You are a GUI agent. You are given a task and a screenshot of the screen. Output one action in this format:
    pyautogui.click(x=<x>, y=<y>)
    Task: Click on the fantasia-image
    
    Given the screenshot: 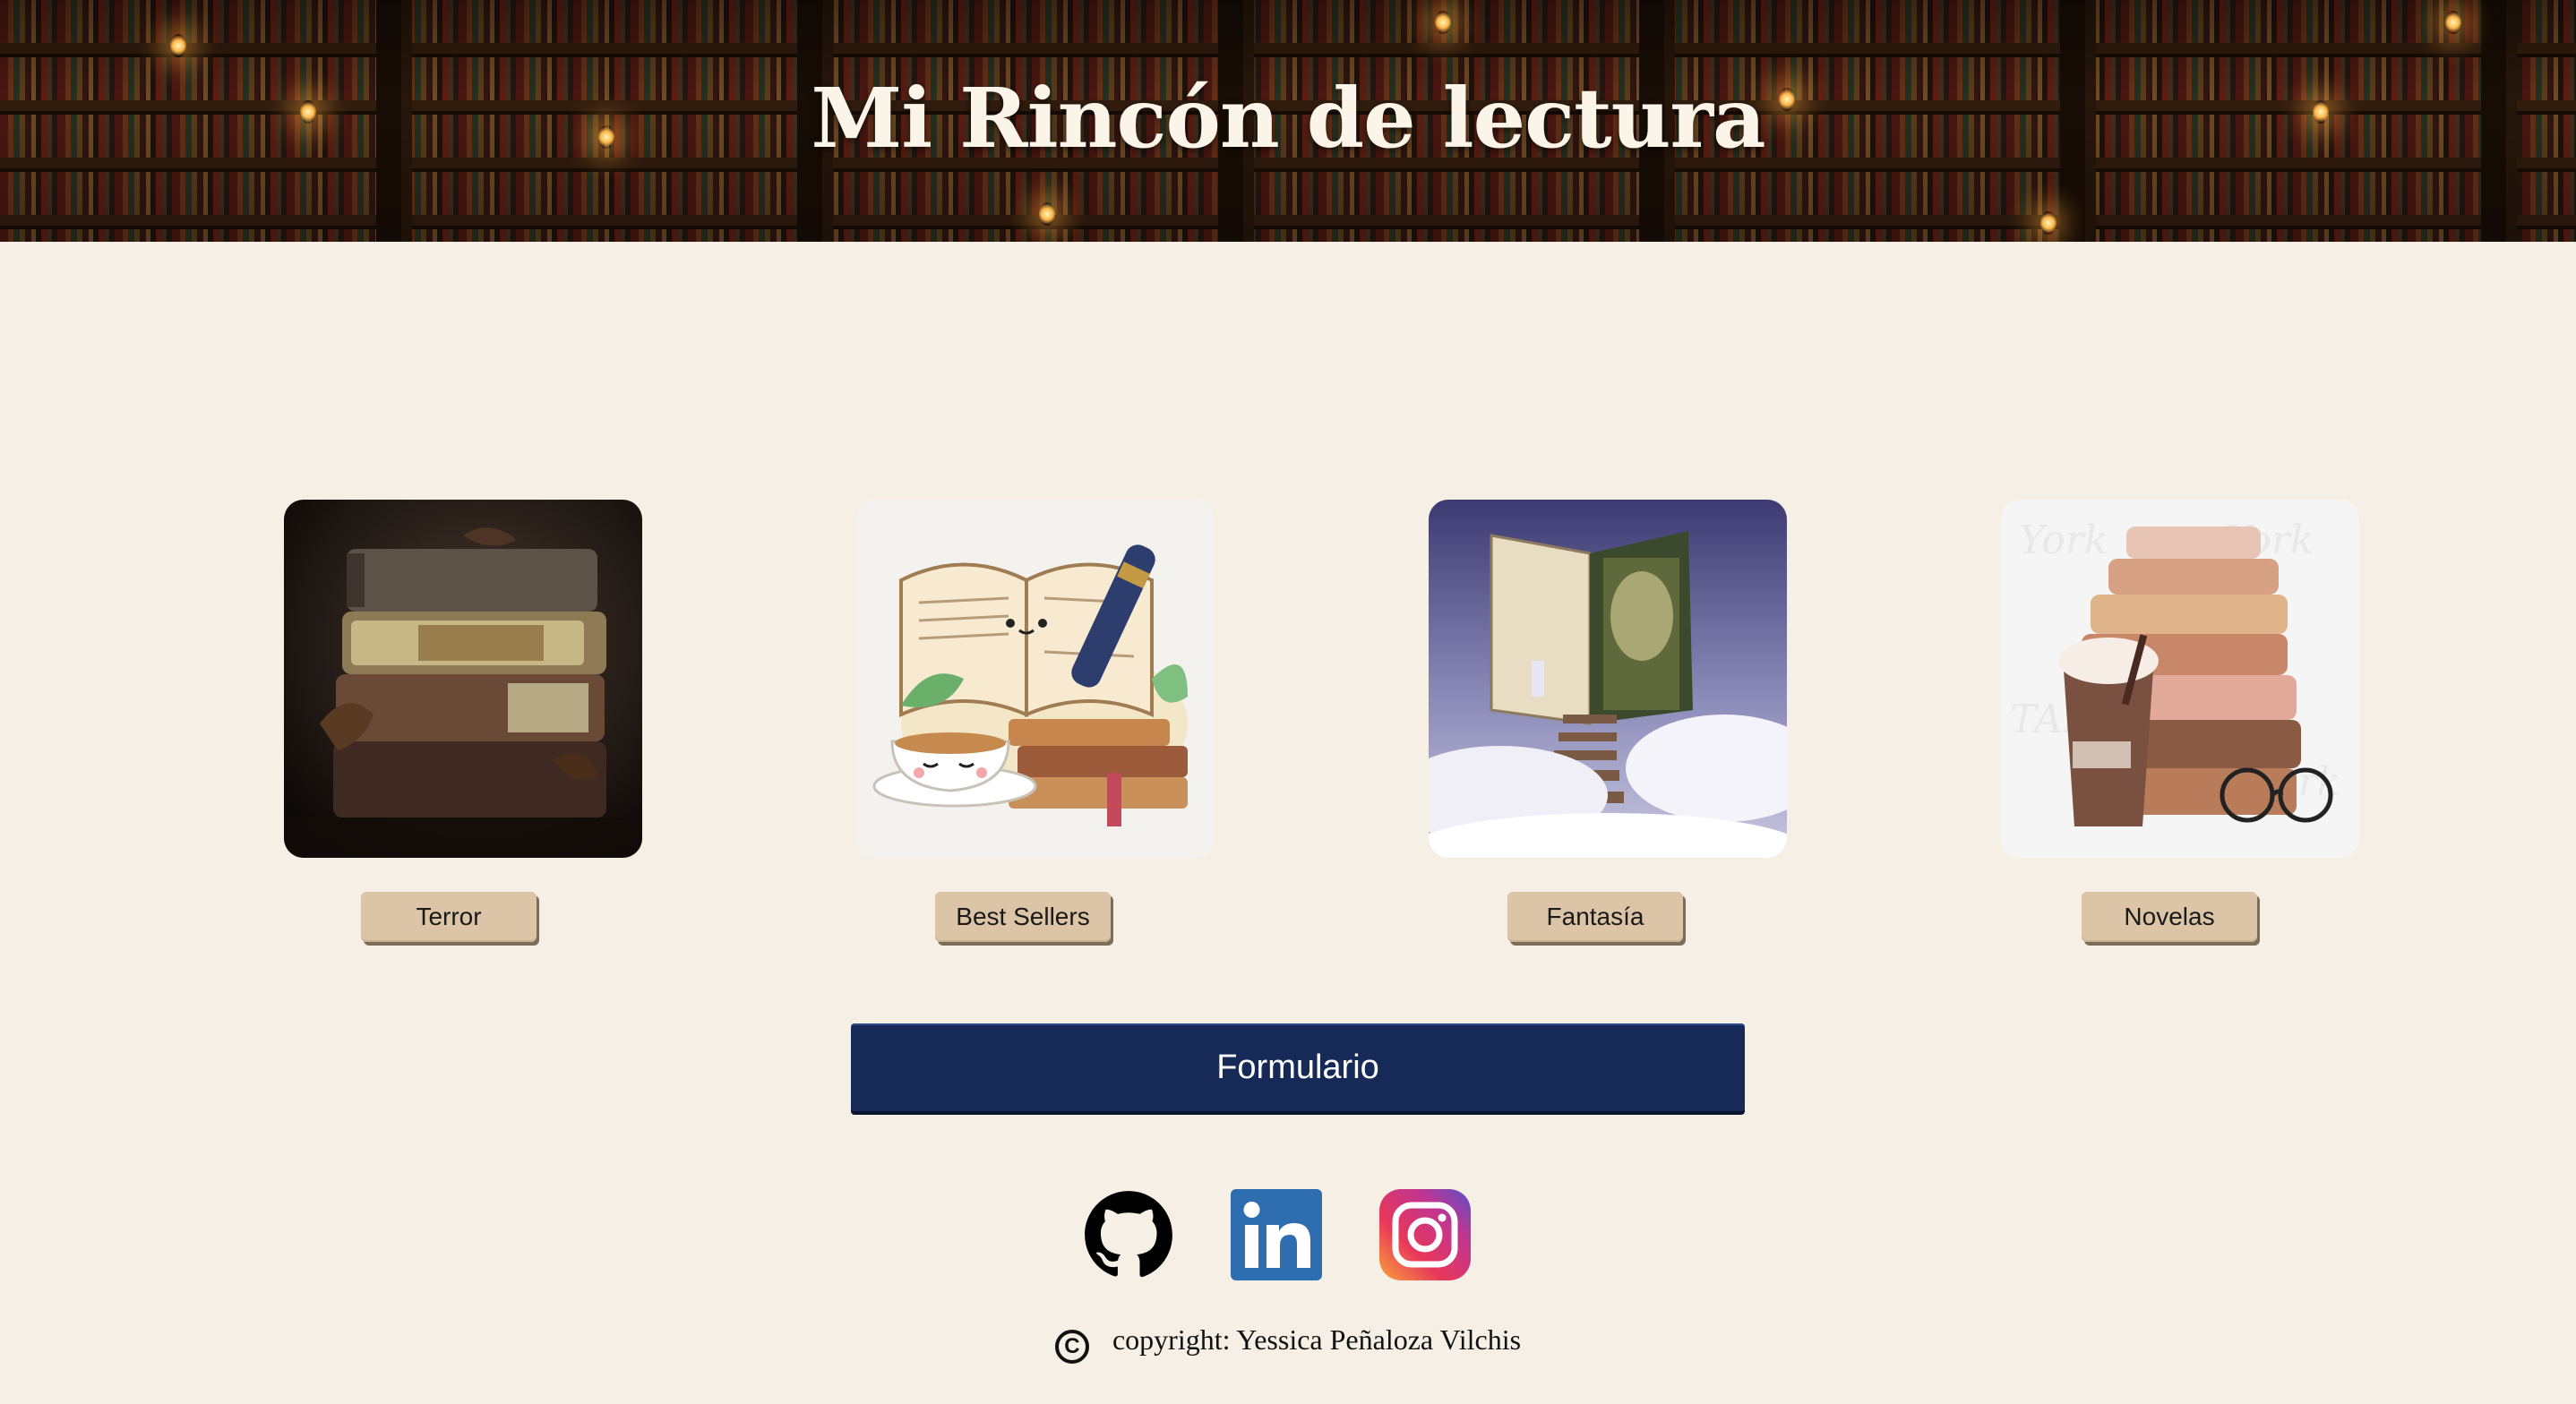 What is the action you would take?
    pyautogui.click(x=1608, y=679)
    